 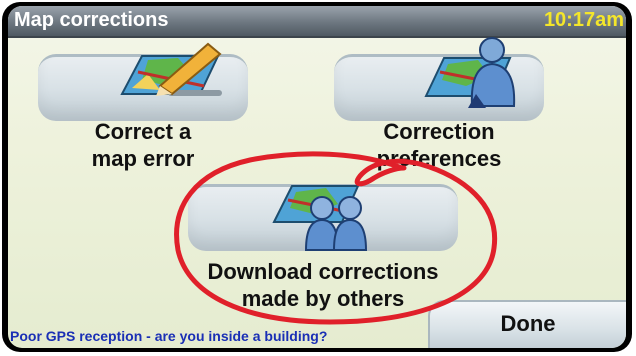 I want to click on clock: 10:17am, so click(x=583, y=20).